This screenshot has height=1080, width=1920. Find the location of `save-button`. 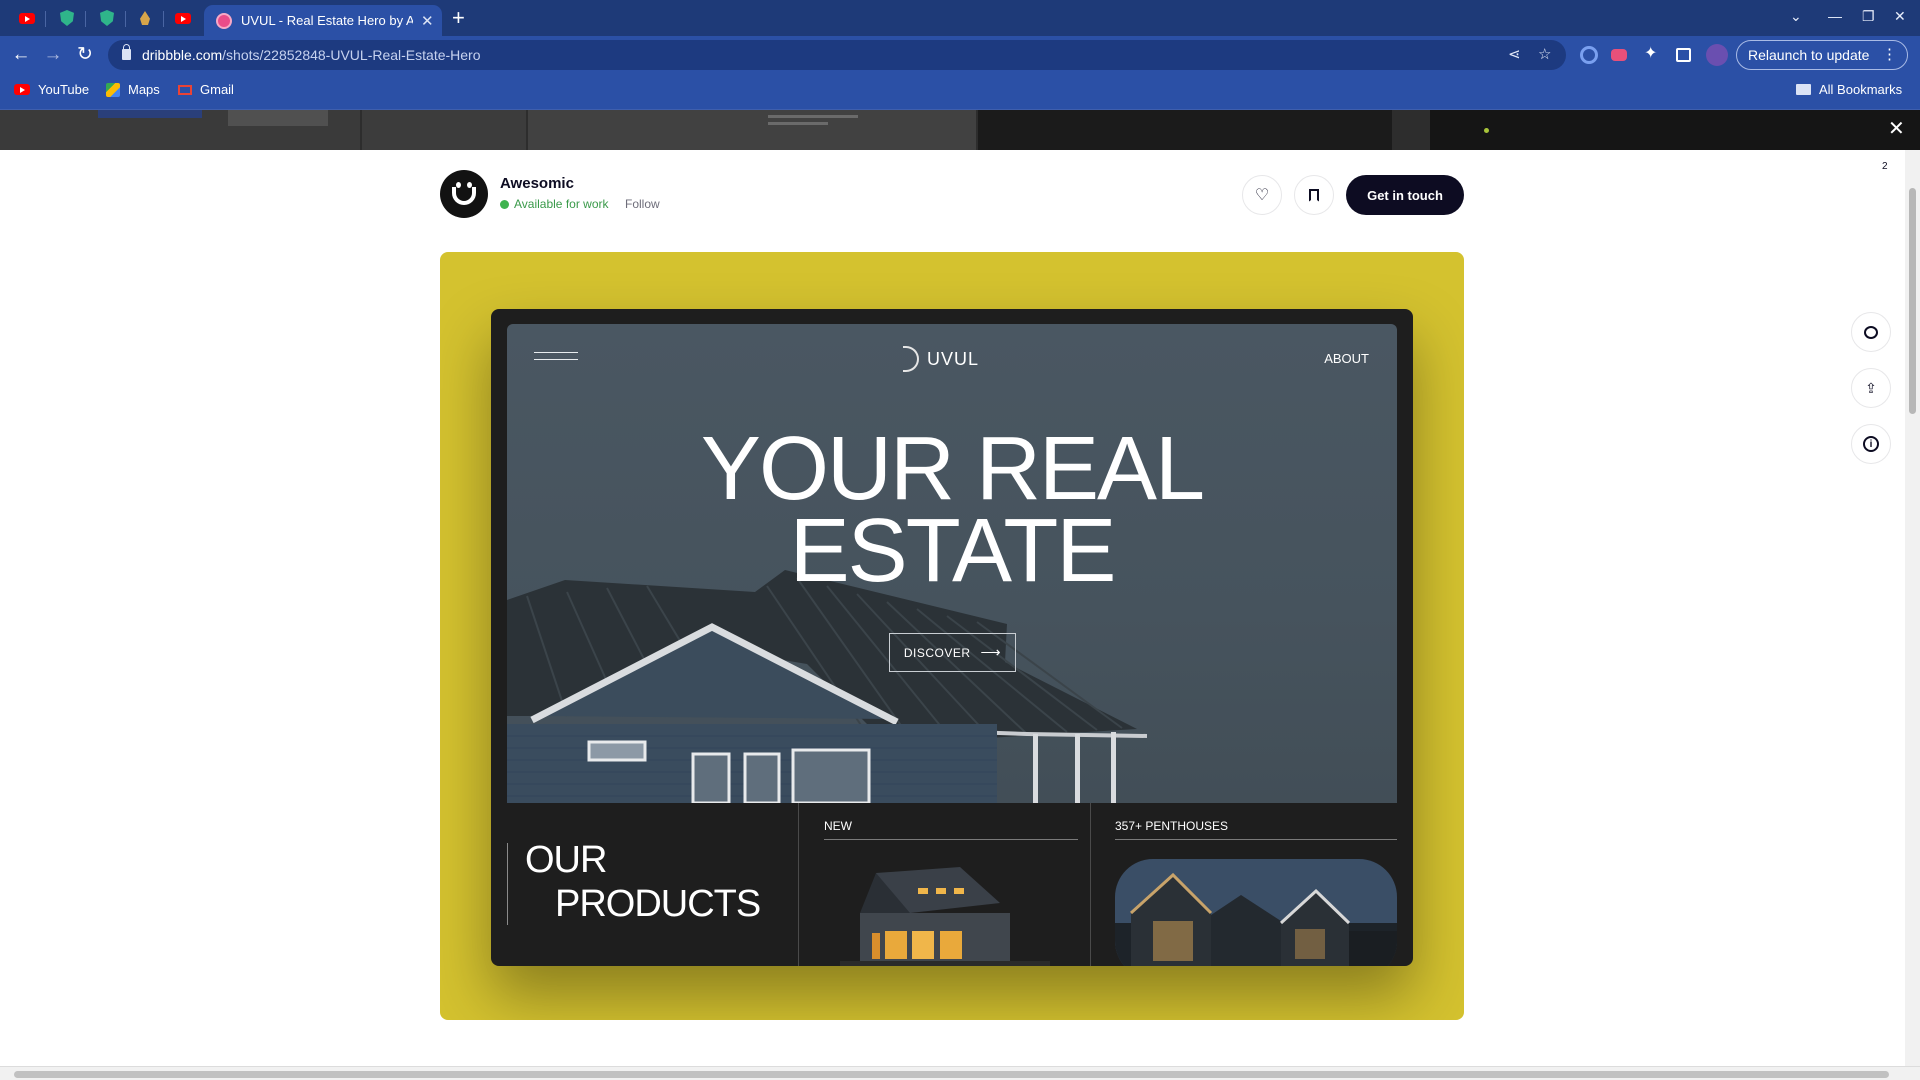

save-button is located at coordinates (1314, 195).